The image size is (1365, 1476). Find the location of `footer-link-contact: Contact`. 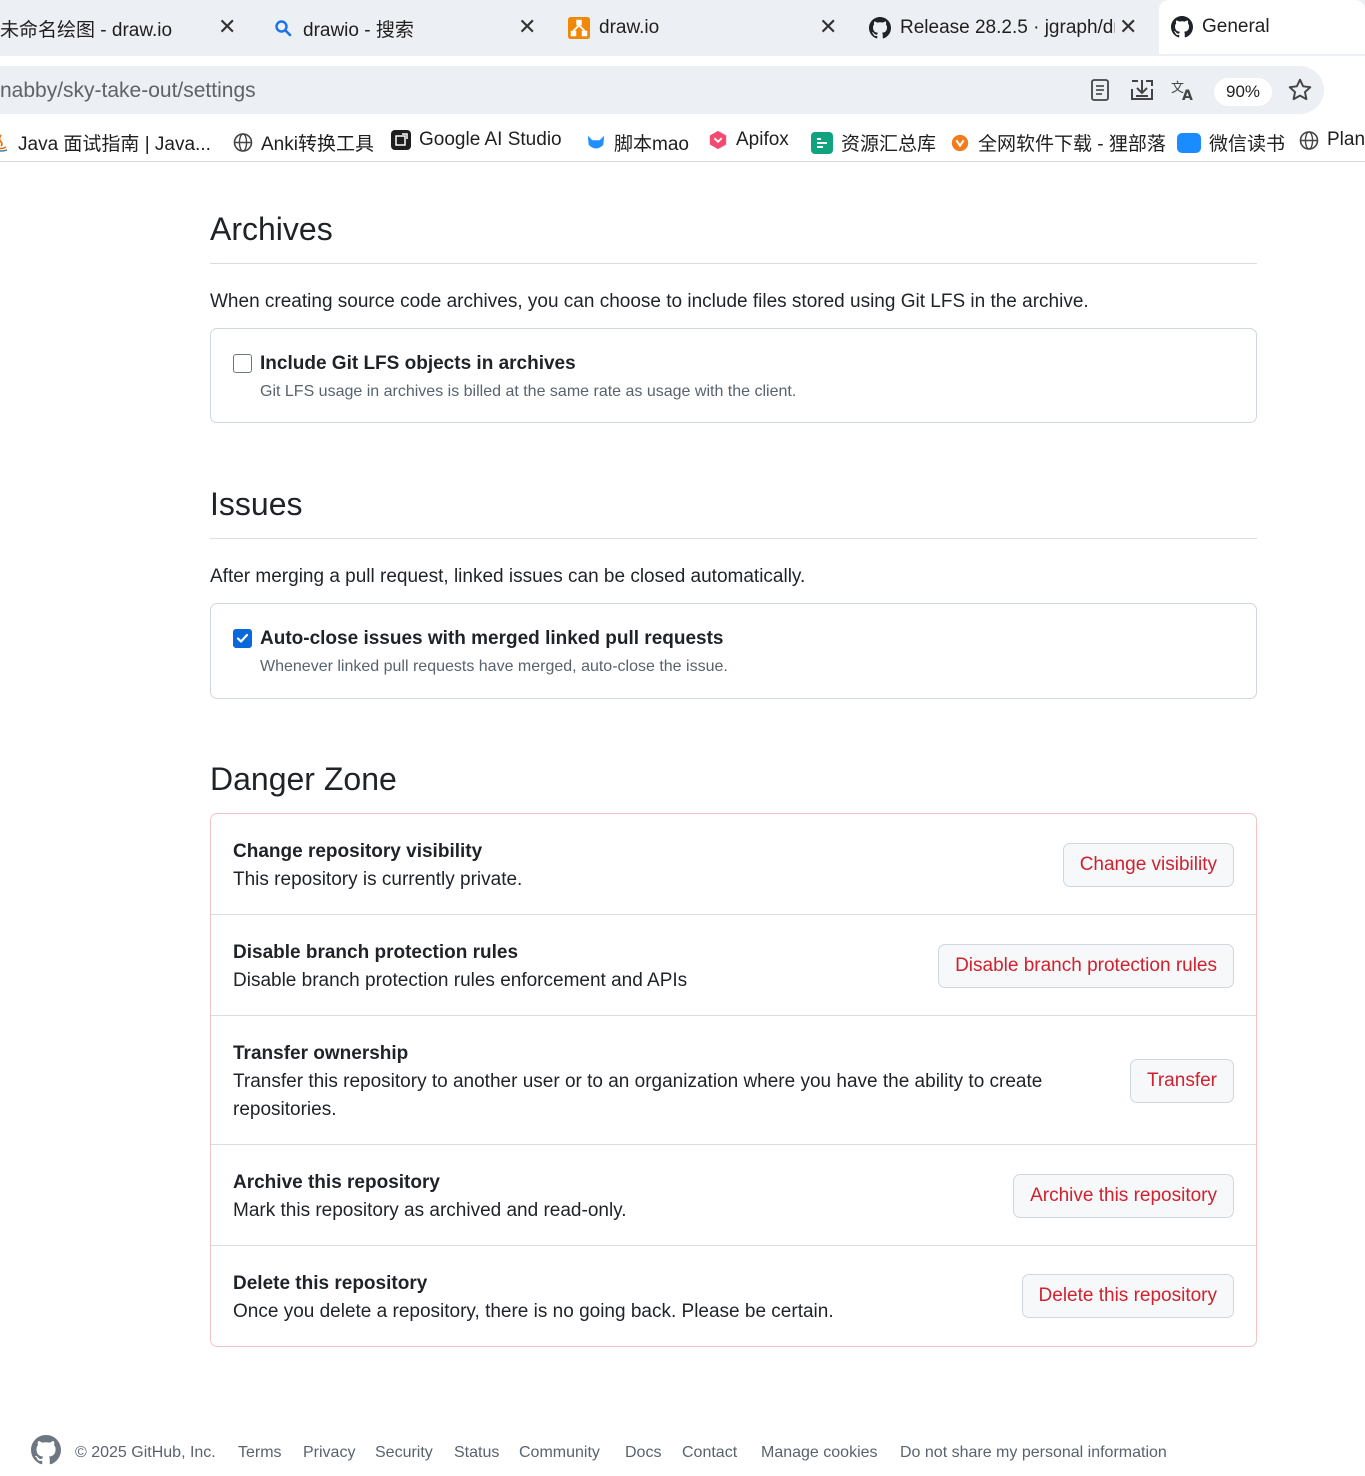

footer-link-contact: Contact is located at coordinates (709, 1453).